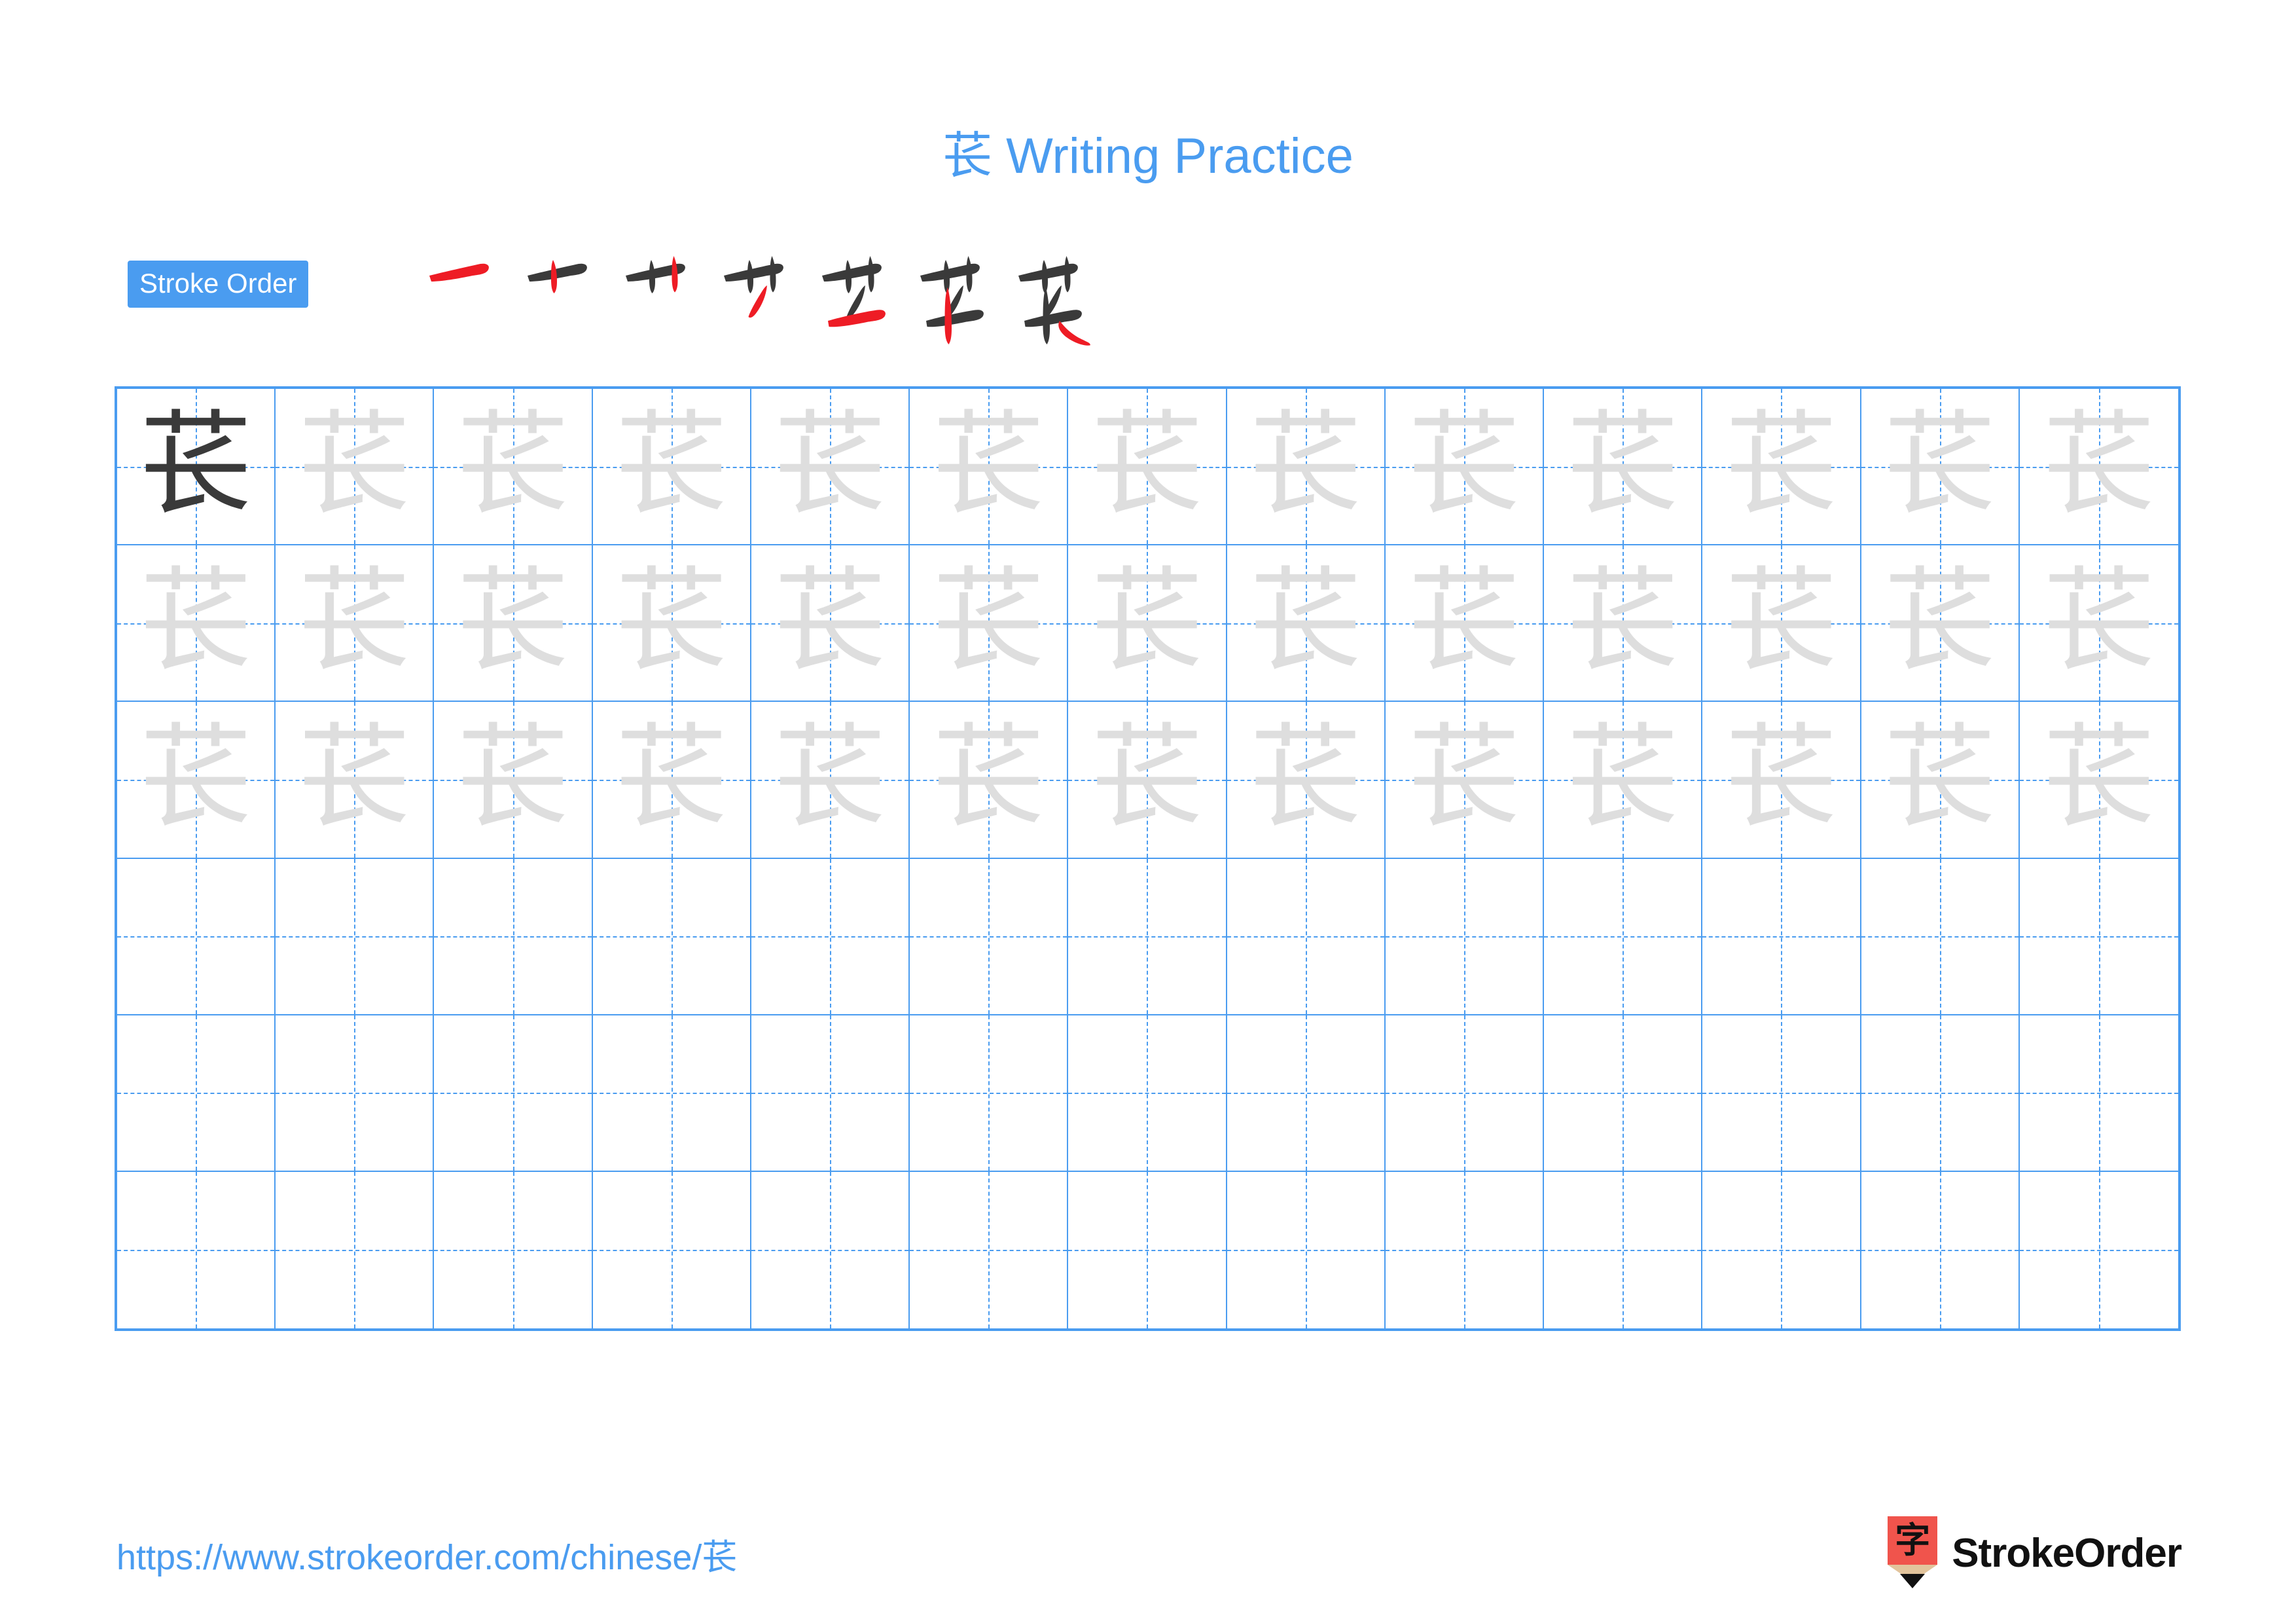 This screenshot has width=2296, height=1623. What do you see at coordinates (1940, 1093) in the screenshot?
I see `grid-cell-r5-c12` at bounding box center [1940, 1093].